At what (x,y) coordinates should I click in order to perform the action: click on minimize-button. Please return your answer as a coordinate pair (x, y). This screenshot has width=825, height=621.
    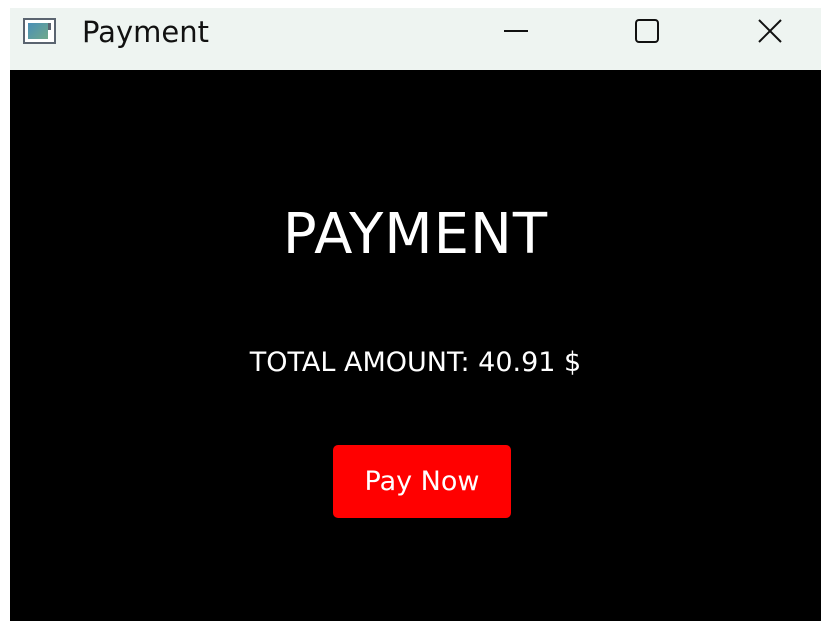
    Looking at the image, I should click on (516, 31).